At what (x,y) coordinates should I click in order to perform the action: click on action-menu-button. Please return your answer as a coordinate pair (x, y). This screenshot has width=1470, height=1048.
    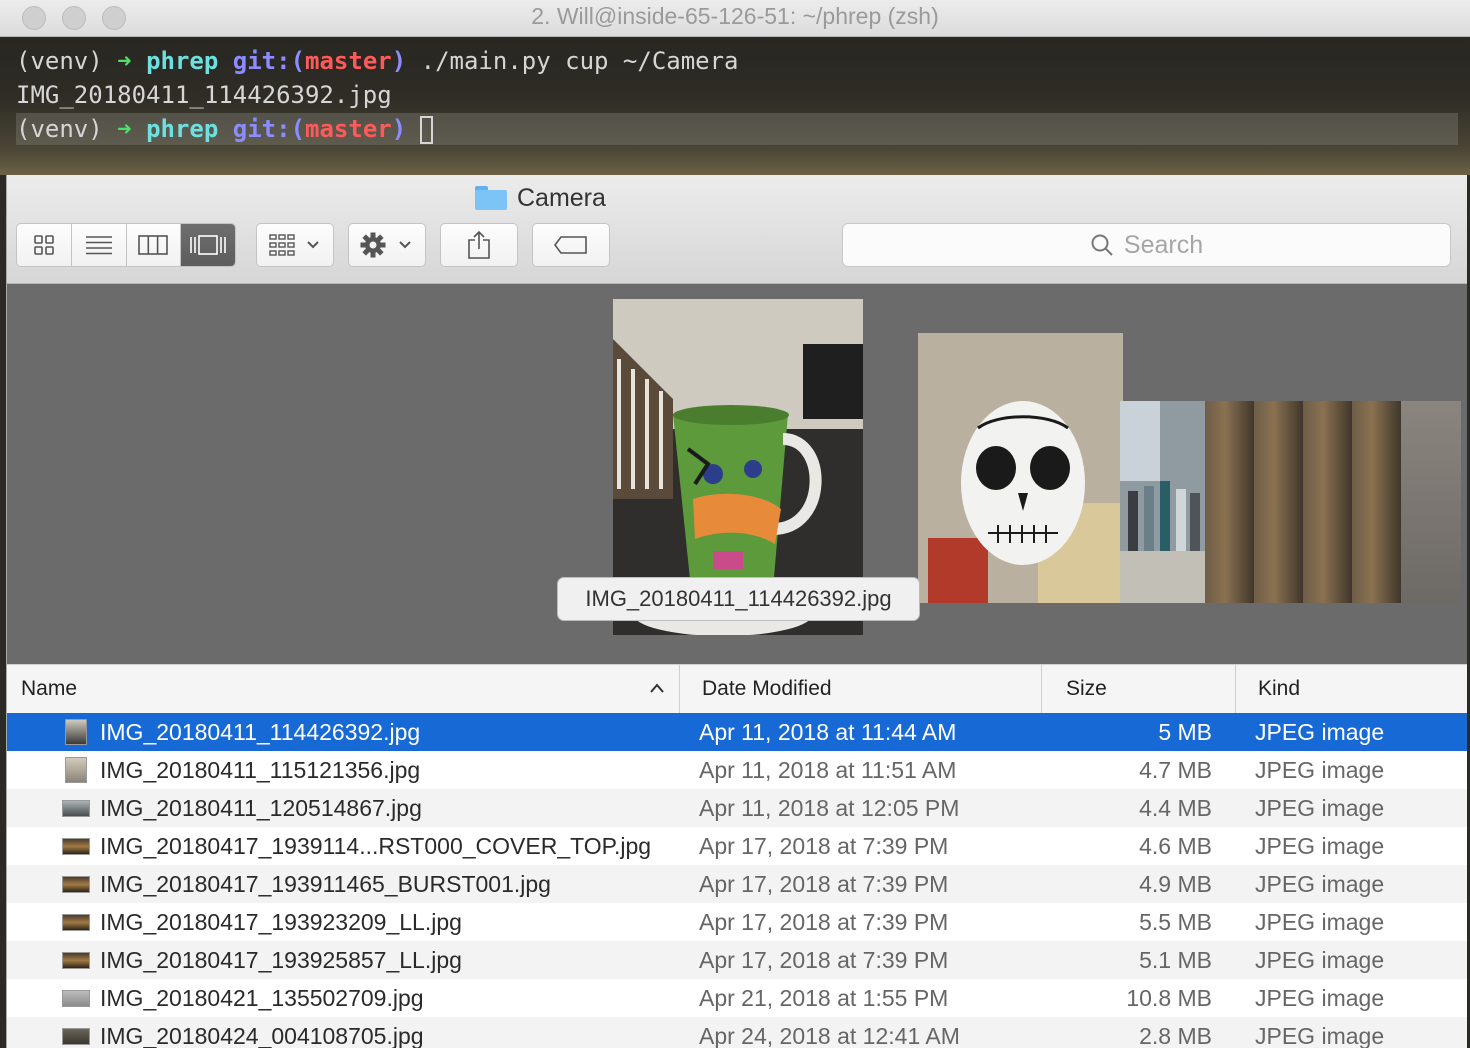
    Looking at the image, I should click on (387, 245).